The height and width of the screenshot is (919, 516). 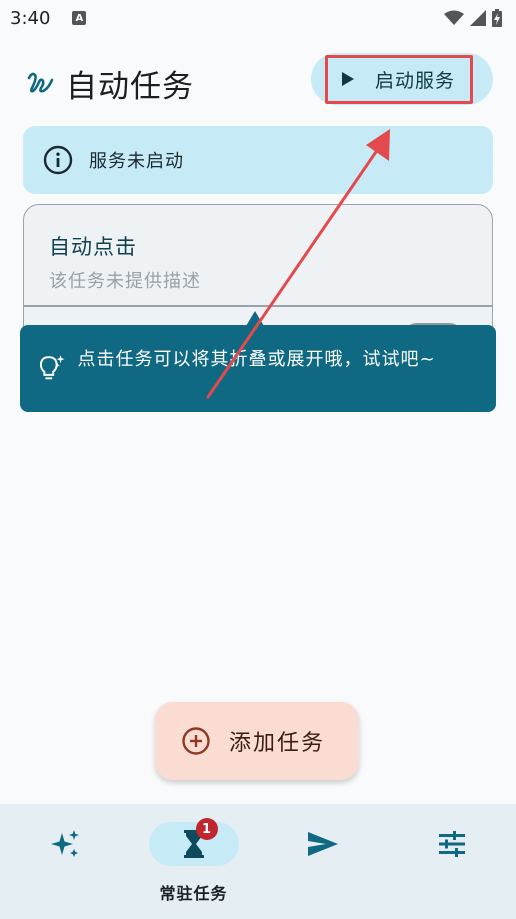 I want to click on add-circle-icon, so click(x=196, y=741).